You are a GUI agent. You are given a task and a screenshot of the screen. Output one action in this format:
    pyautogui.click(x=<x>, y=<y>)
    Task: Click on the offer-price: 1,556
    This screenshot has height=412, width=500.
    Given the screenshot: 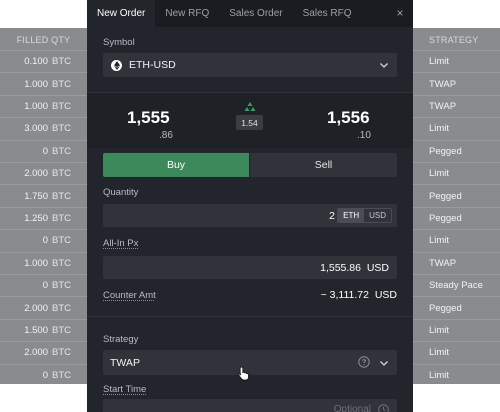 What is the action you would take?
    pyautogui.click(x=348, y=118)
    